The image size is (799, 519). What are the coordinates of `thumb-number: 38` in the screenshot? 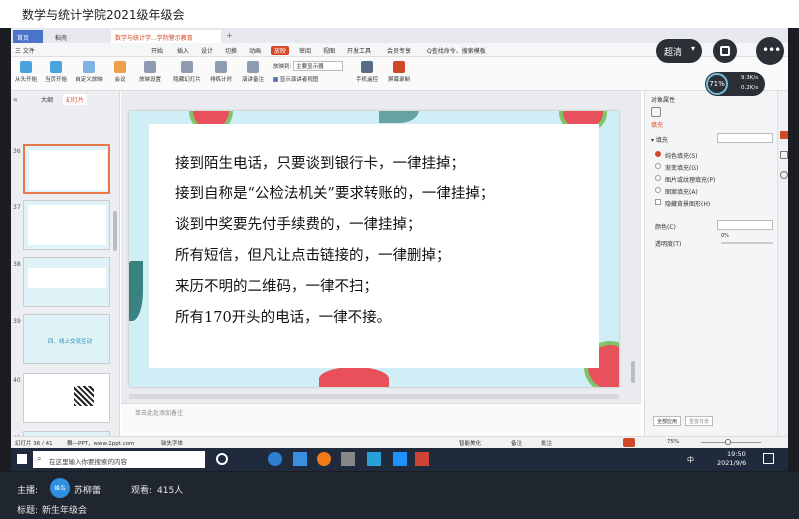 It's located at (17, 264).